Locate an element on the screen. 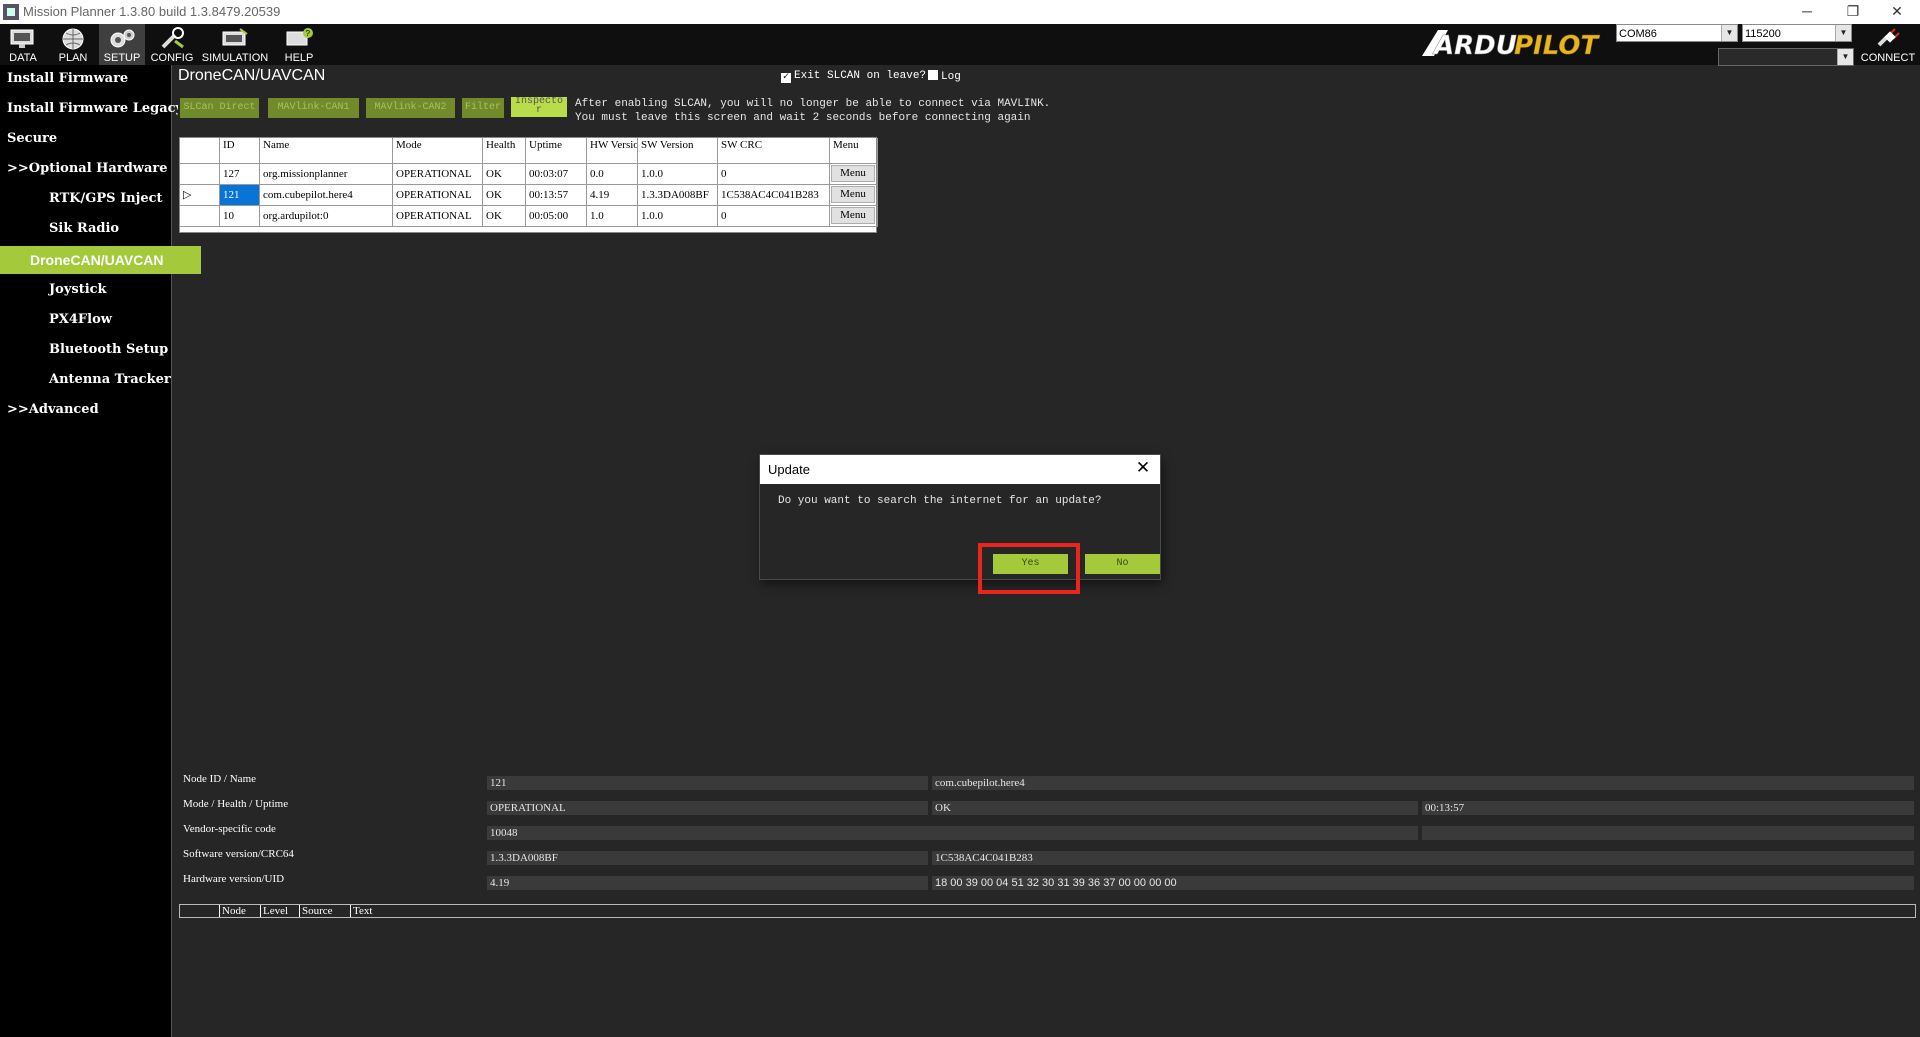 The width and height of the screenshot is (1920, 1037). cell-hw-version: 1.0 is located at coordinates (612, 216).